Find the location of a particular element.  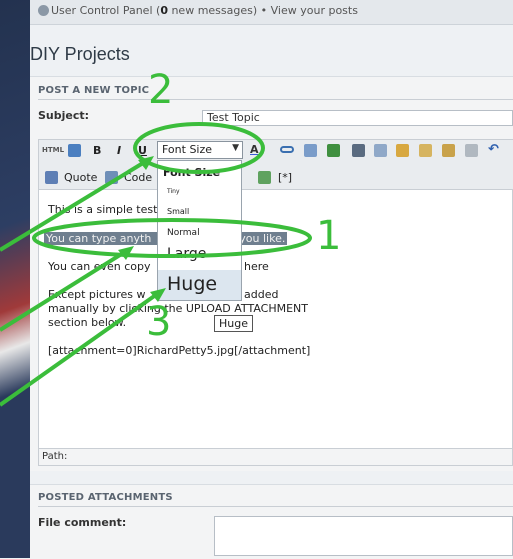

font-size-select-label: Font Size is located at coordinates (187, 149).